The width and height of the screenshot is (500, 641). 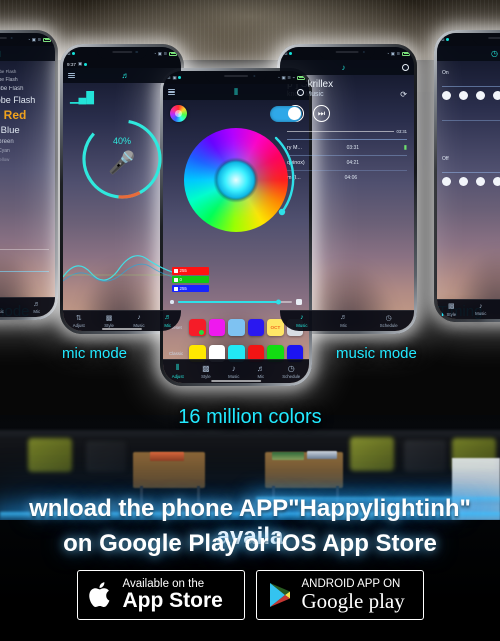 I want to click on color-picker, so click(x=236, y=180).